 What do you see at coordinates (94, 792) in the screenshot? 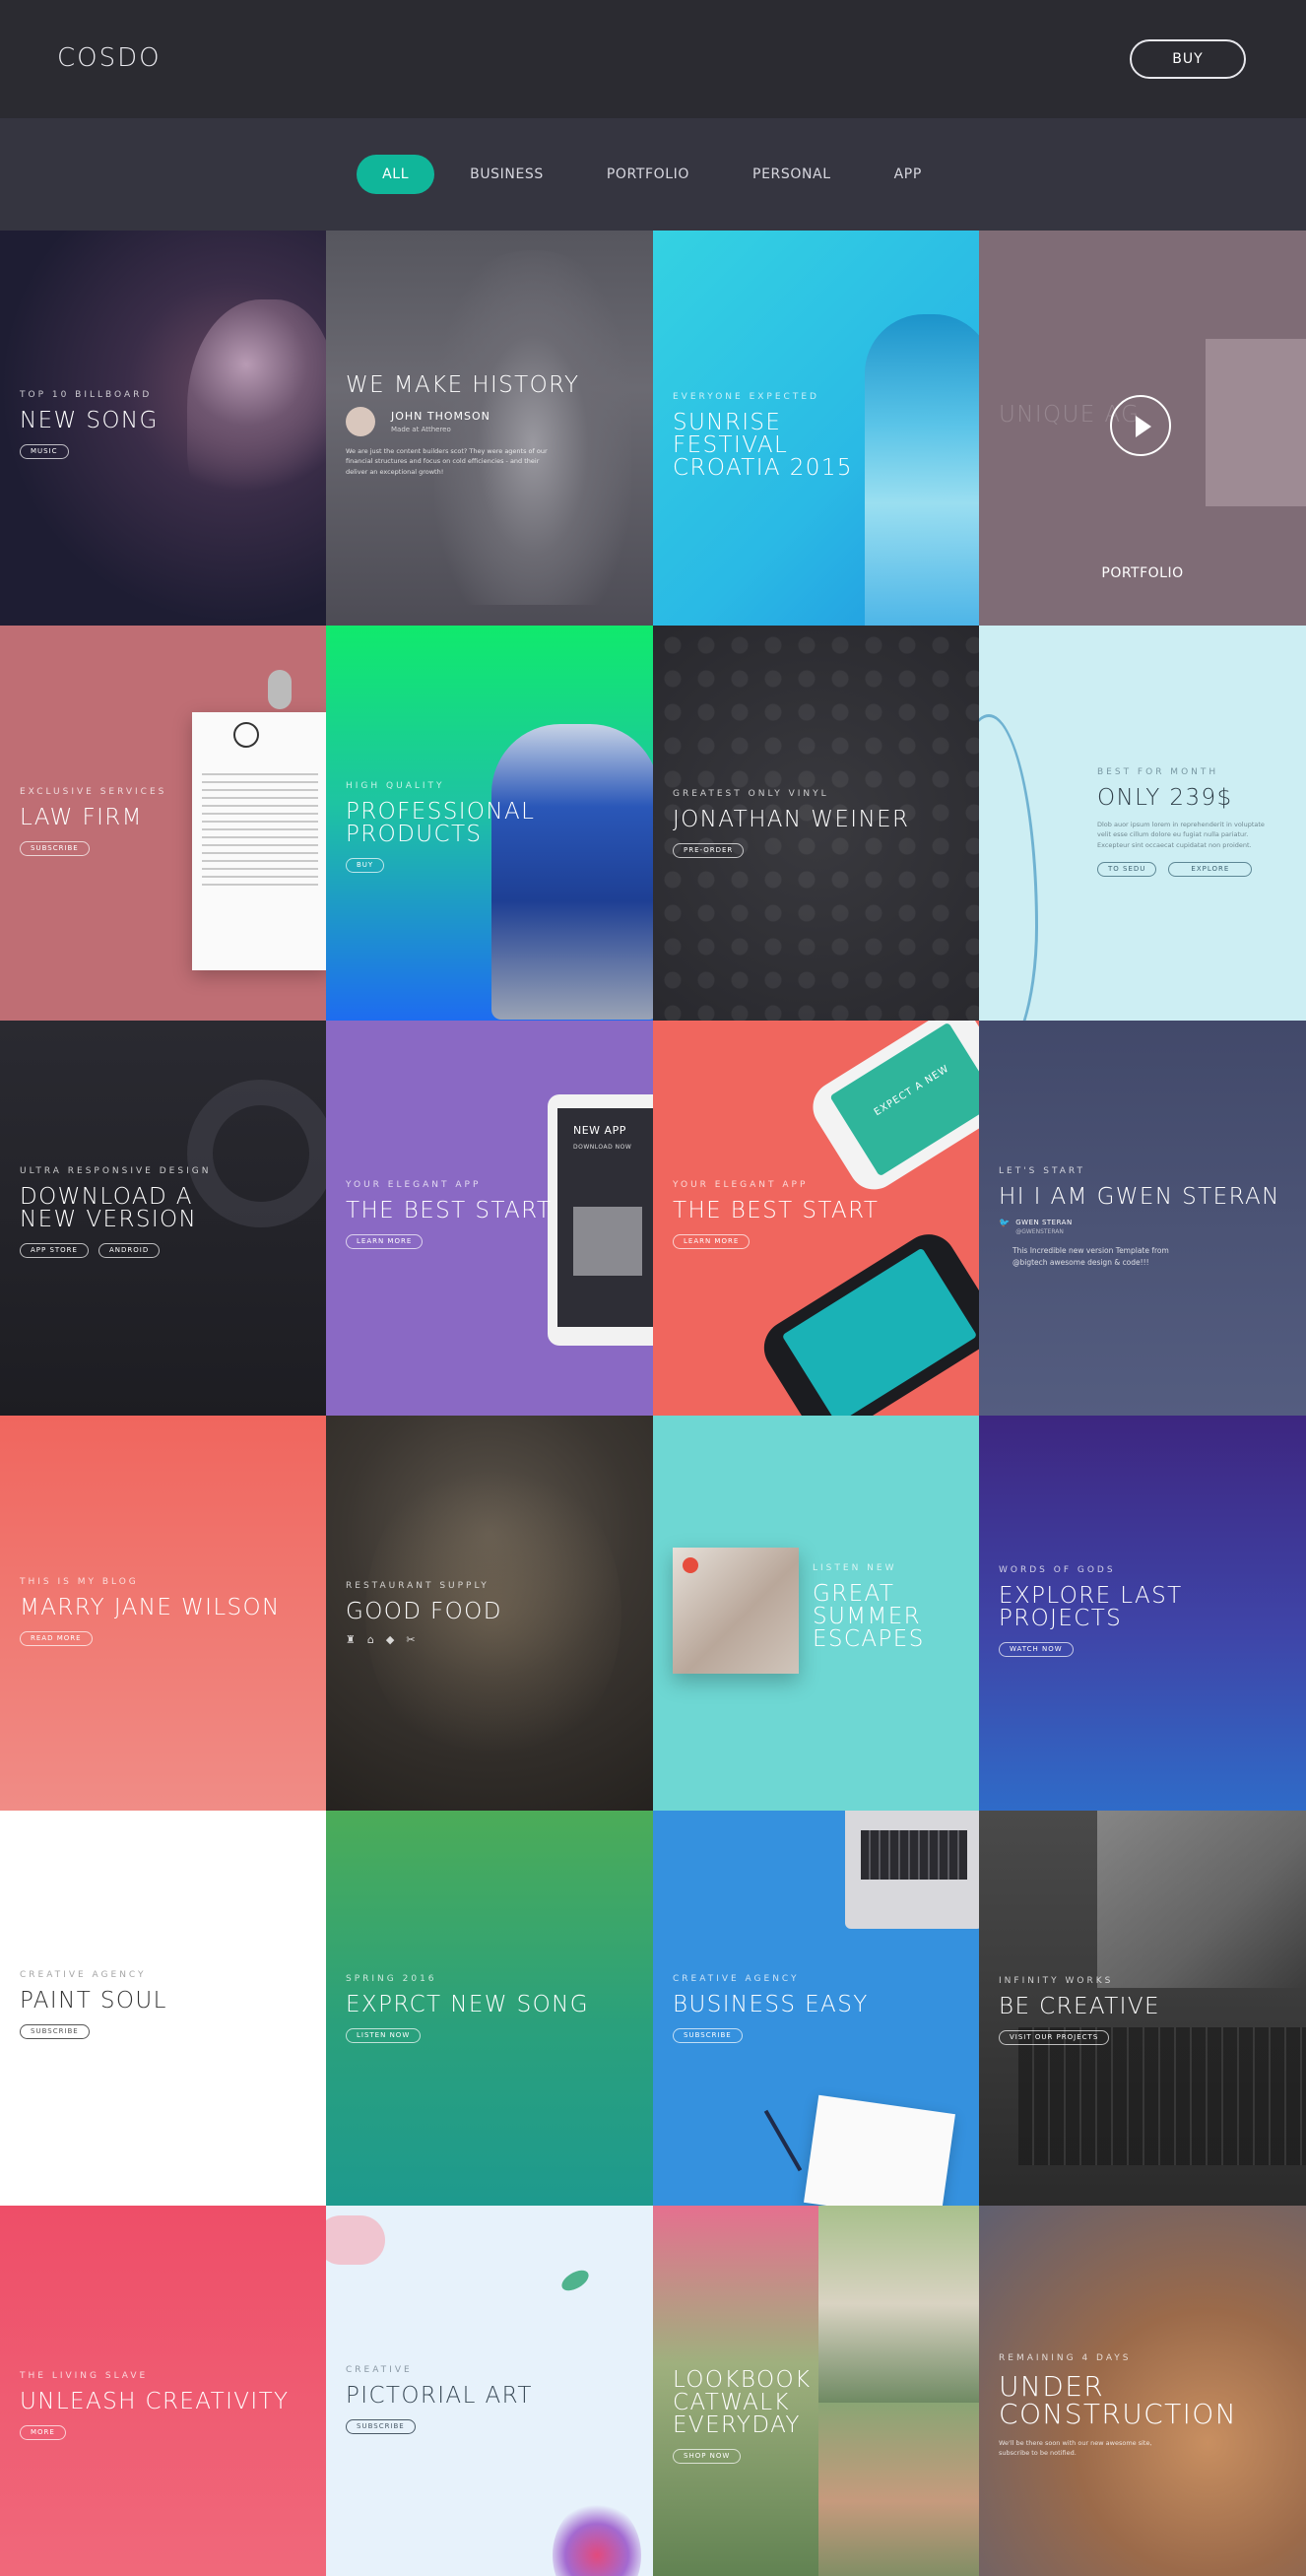
I see `tile-kicker: EXCLUSIVE SERVICES` at bounding box center [94, 792].